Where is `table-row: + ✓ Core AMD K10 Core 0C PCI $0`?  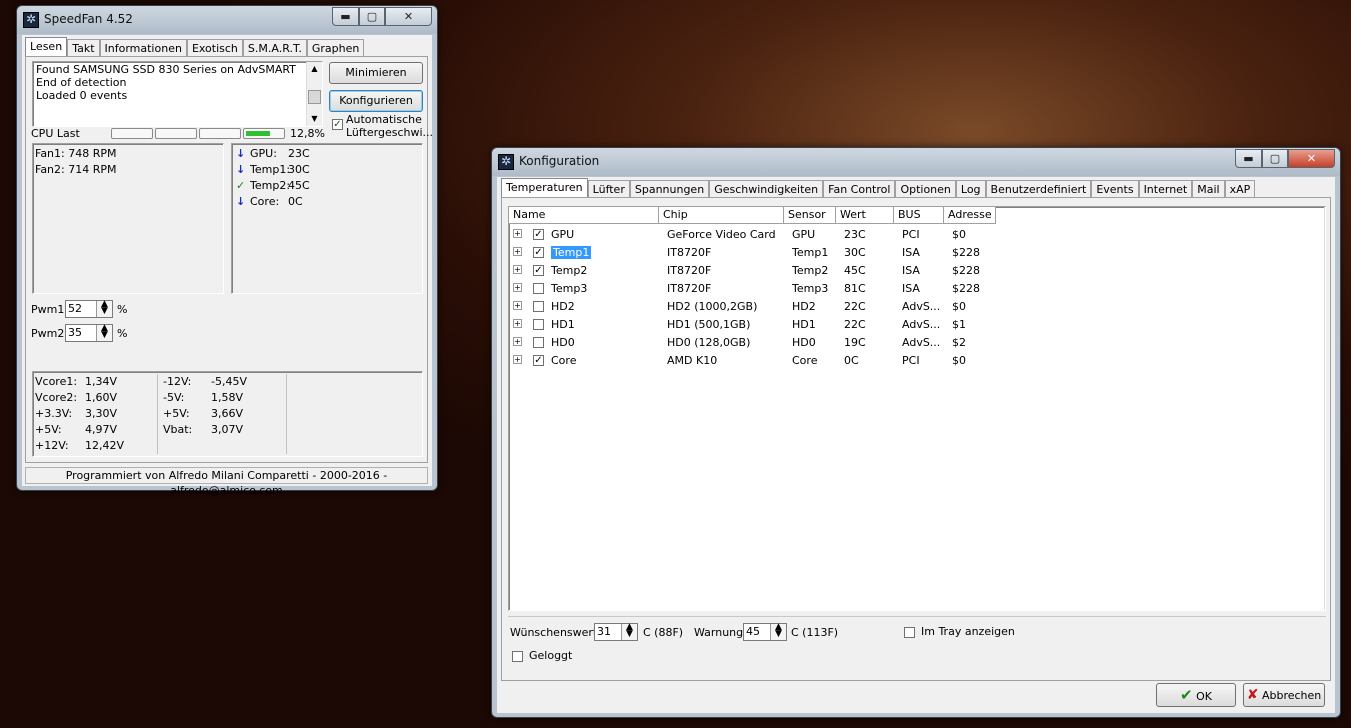 table-row: + ✓ Core AMD K10 Core 0C PCI $0 is located at coordinates (917, 361).